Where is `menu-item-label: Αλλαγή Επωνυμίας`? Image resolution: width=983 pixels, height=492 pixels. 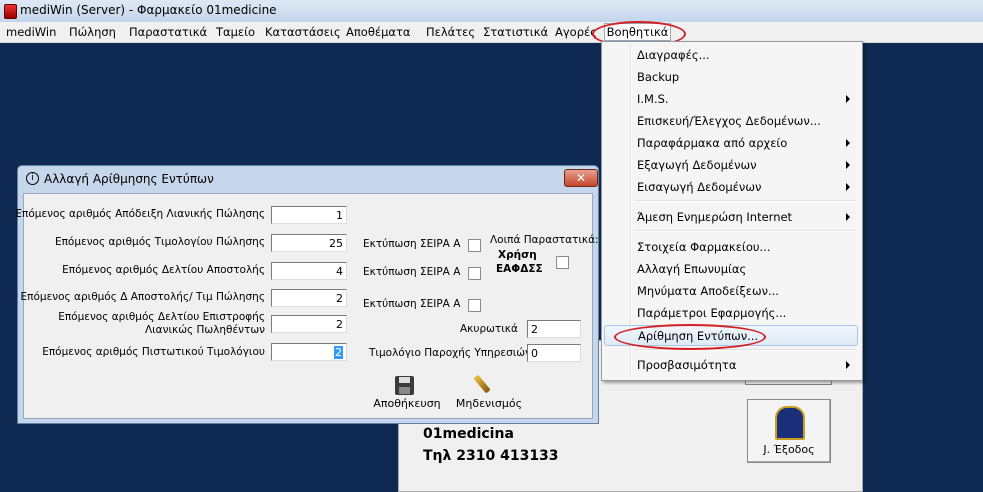 menu-item-label: Αλλαγή Επωνυμίας is located at coordinates (692, 269).